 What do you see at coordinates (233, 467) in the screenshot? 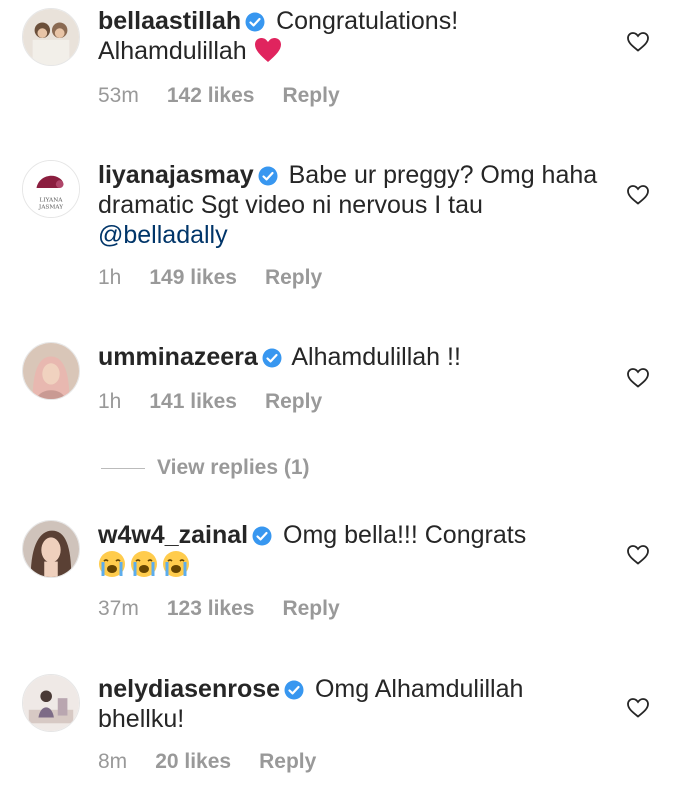
I see `view-replies-label: View replies (1)` at bounding box center [233, 467].